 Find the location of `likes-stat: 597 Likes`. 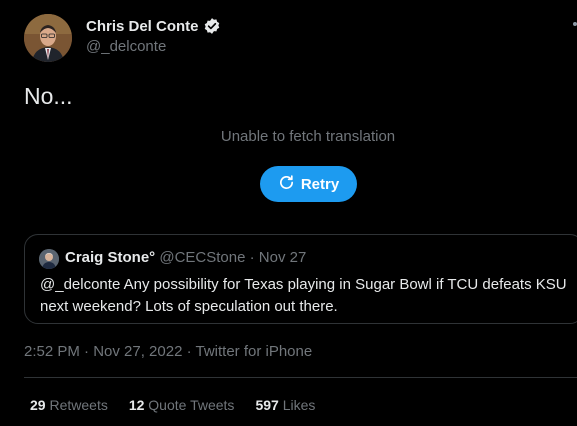

likes-stat: 597 Likes is located at coordinates (285, 405).